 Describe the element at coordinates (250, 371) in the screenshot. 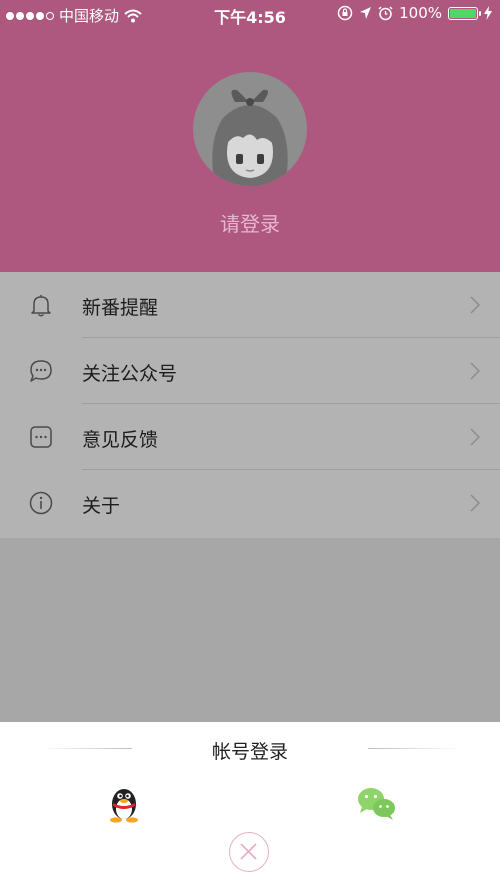

I see `menu-item-follow-official-account: 关注公众号` at that location.